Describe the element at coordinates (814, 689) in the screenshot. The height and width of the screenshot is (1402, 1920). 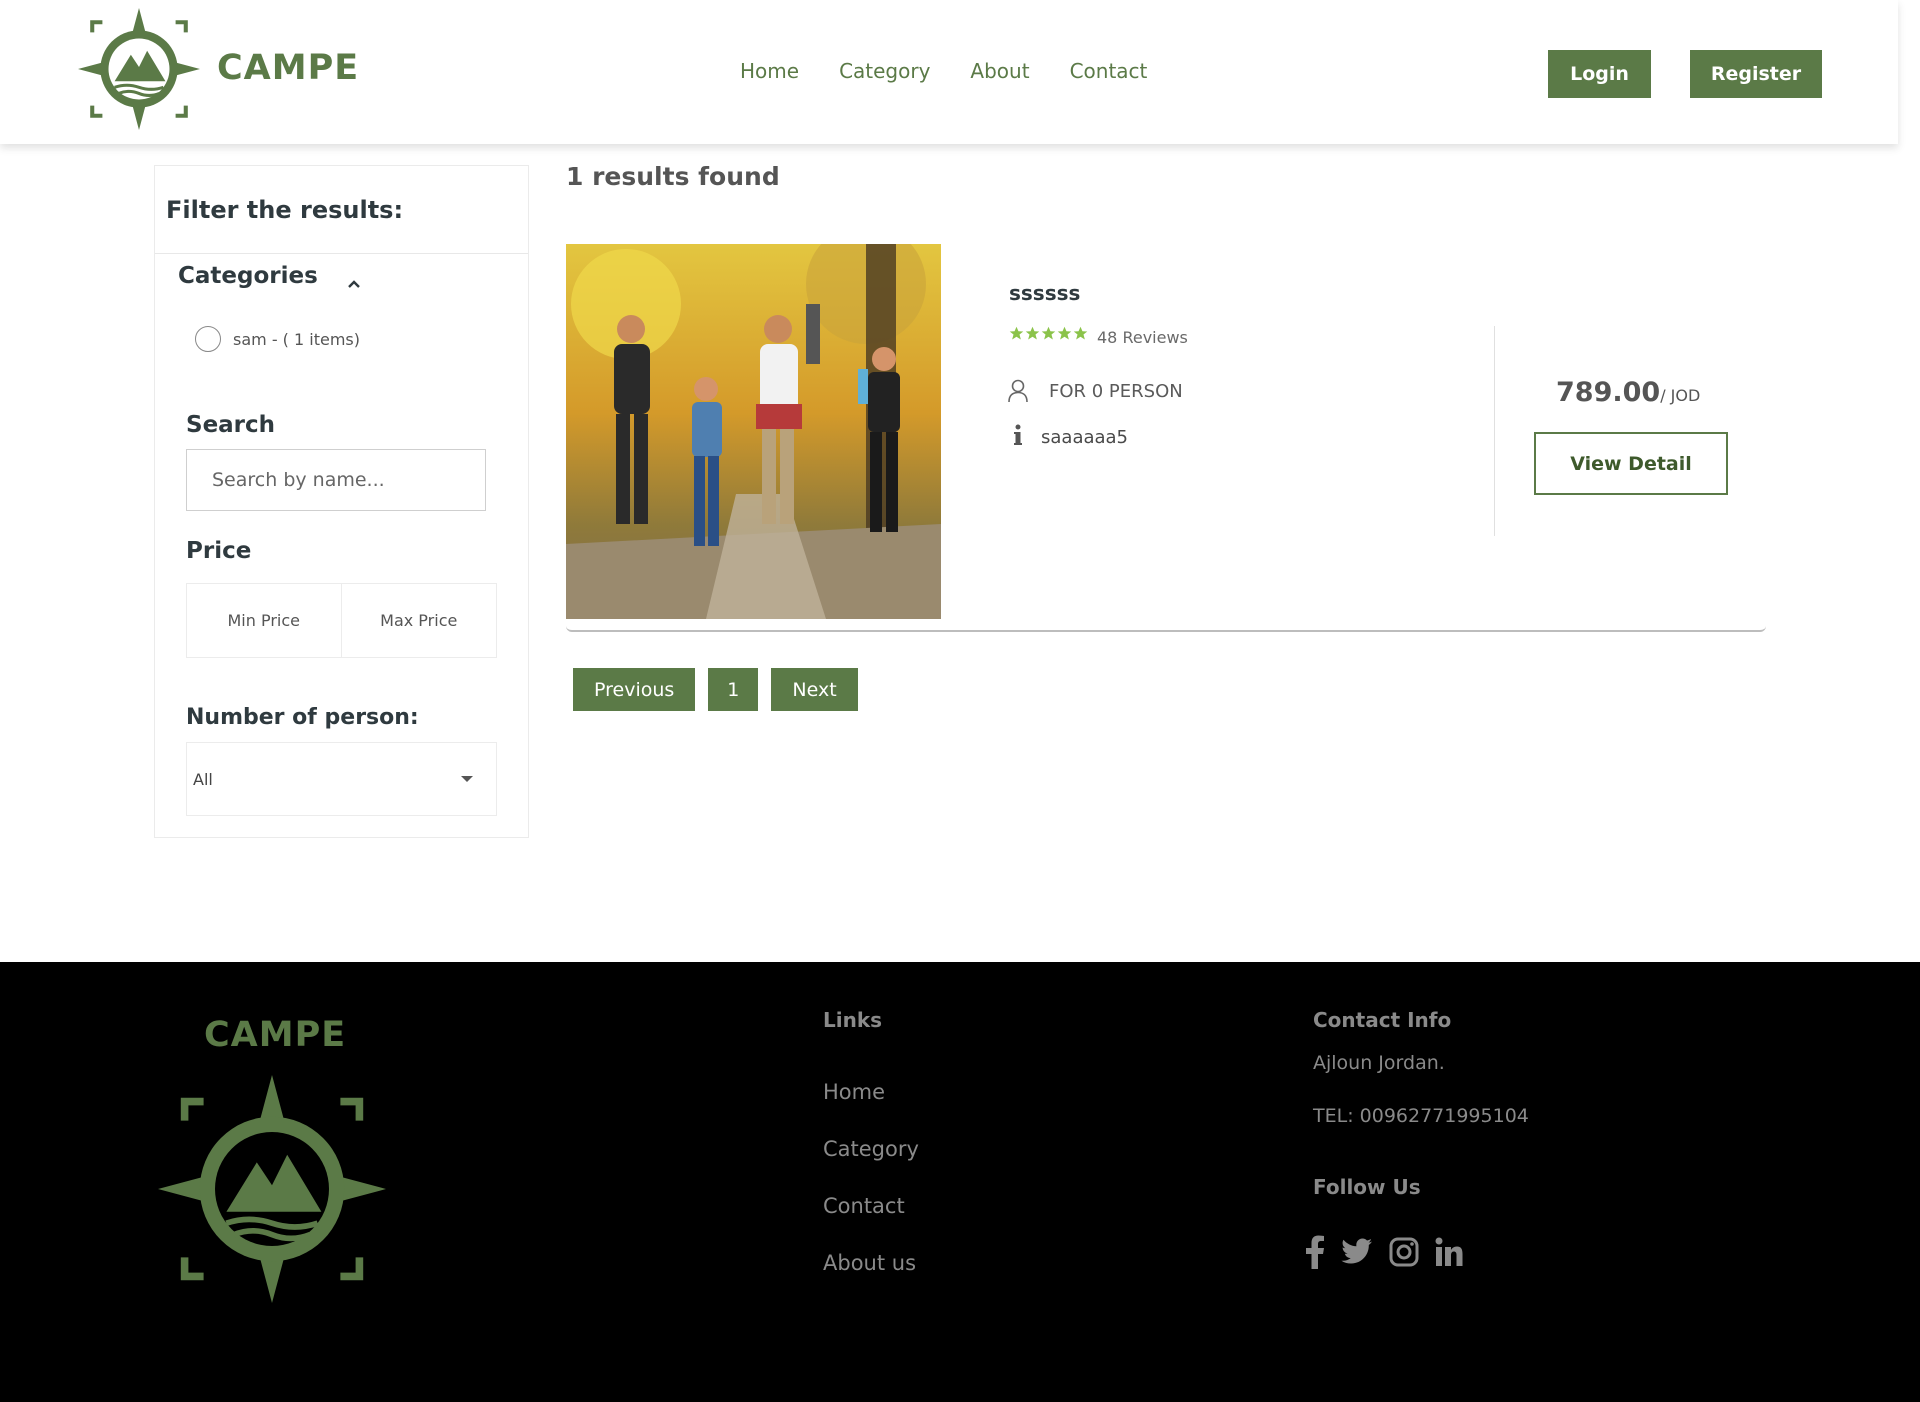
I see `next-page-button: Next` at that location.